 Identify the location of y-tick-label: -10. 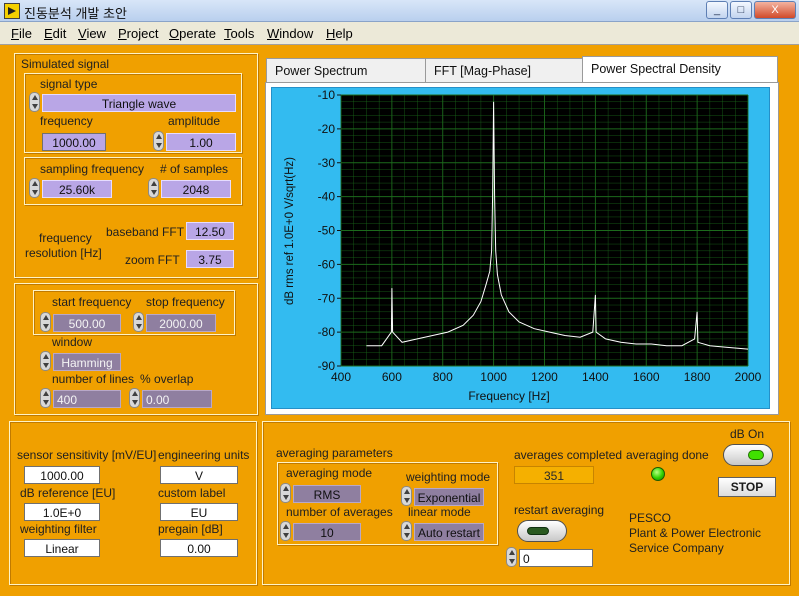
(327, 95).